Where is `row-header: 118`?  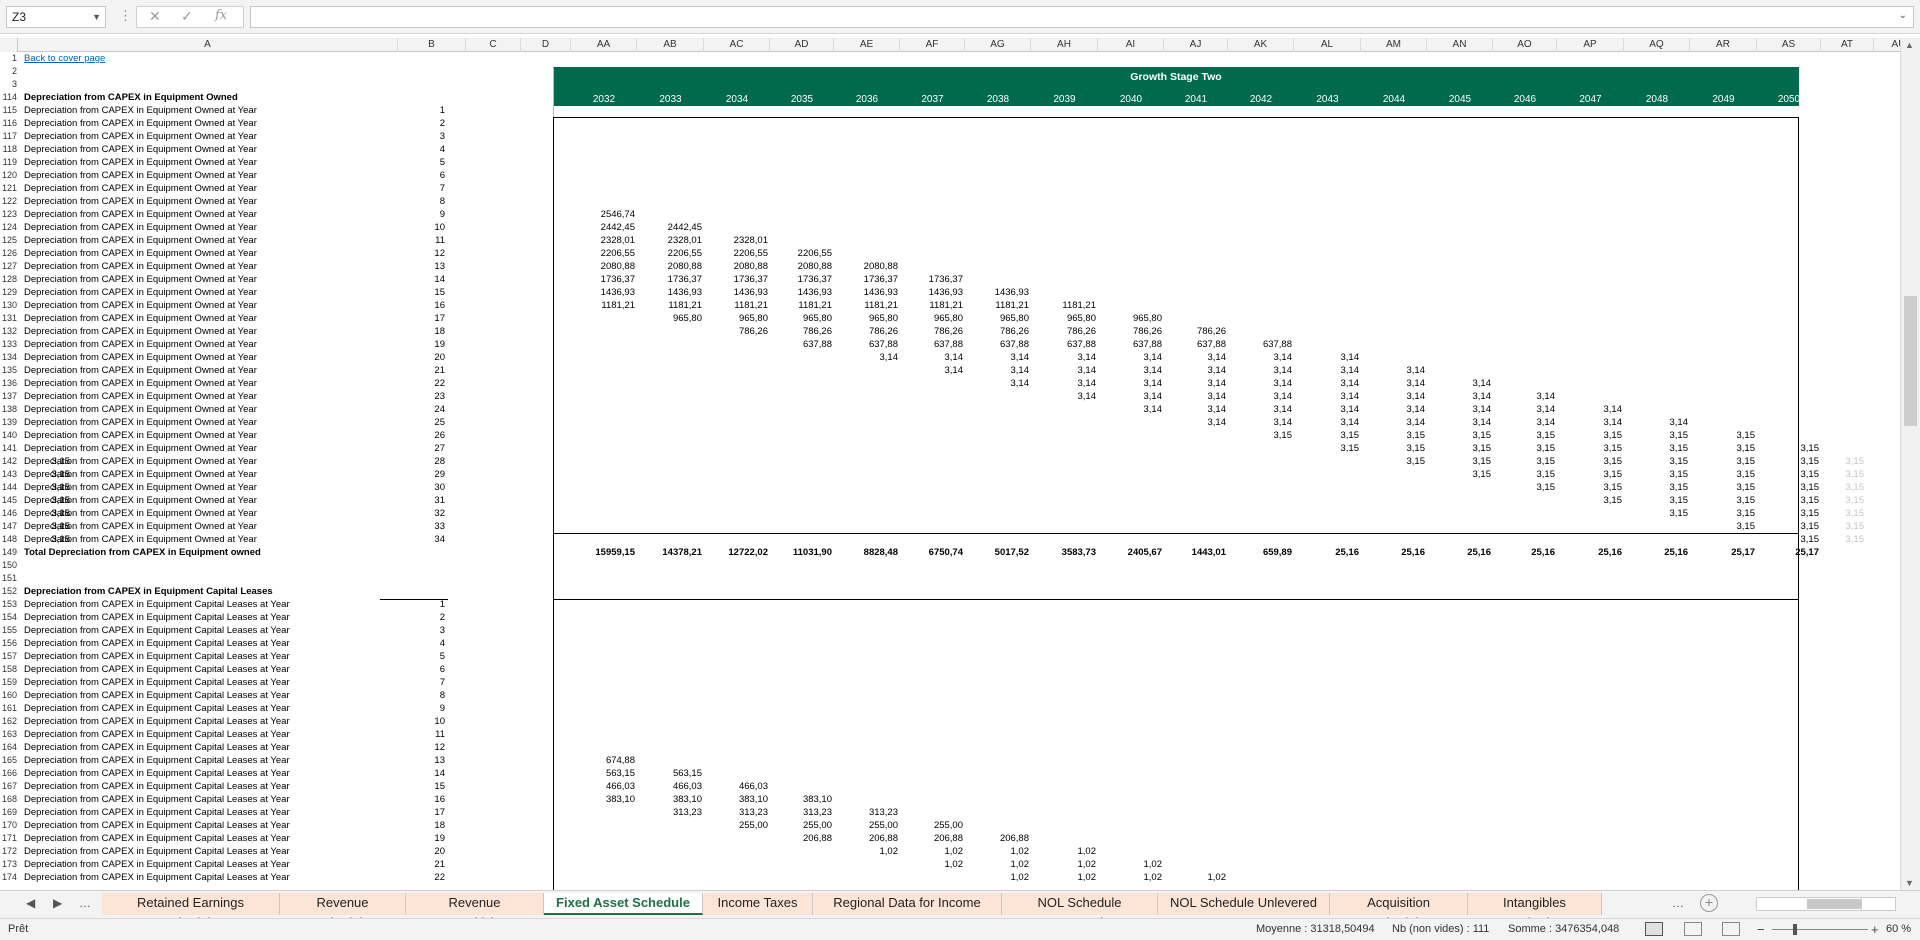 row-header: 118 is located at coordinates (9, 149).